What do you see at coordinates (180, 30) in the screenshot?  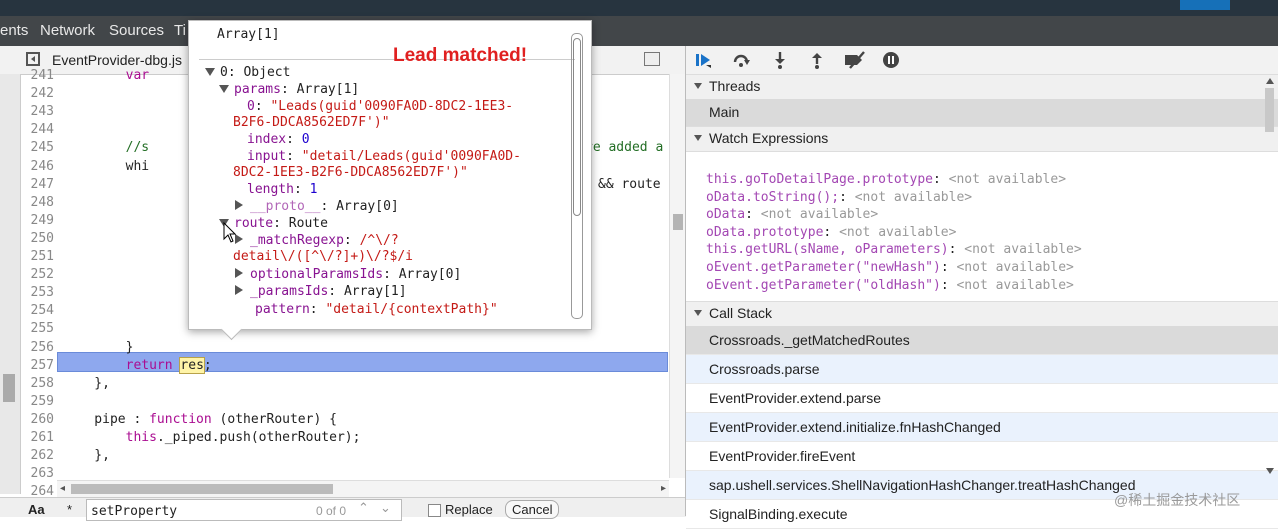 I see `tab-timeline: Ti` at bounding box center [180, 30].